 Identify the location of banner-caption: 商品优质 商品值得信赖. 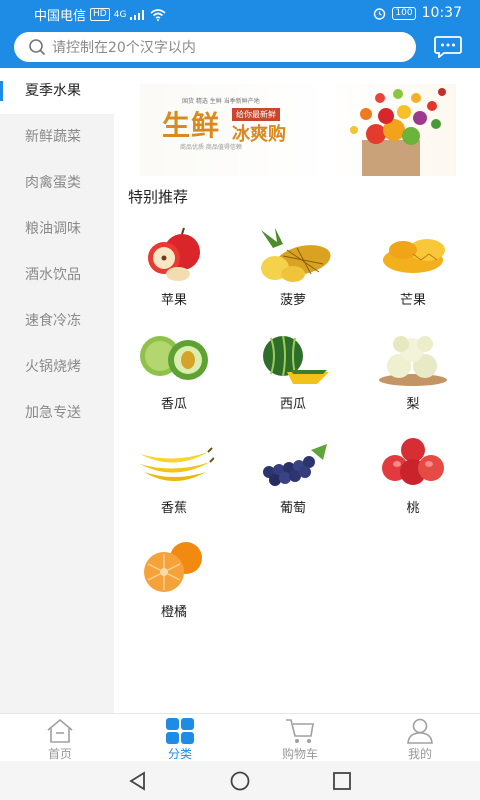
(211, 147).